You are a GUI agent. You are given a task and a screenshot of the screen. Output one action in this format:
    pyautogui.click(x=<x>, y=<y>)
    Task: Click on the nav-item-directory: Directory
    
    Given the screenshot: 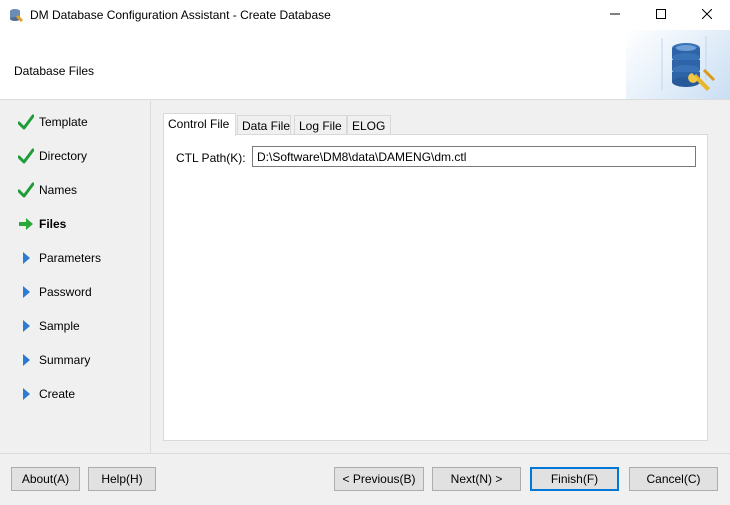 What is the action you would take?
    pyautogui.click(x=75, y=156)
    